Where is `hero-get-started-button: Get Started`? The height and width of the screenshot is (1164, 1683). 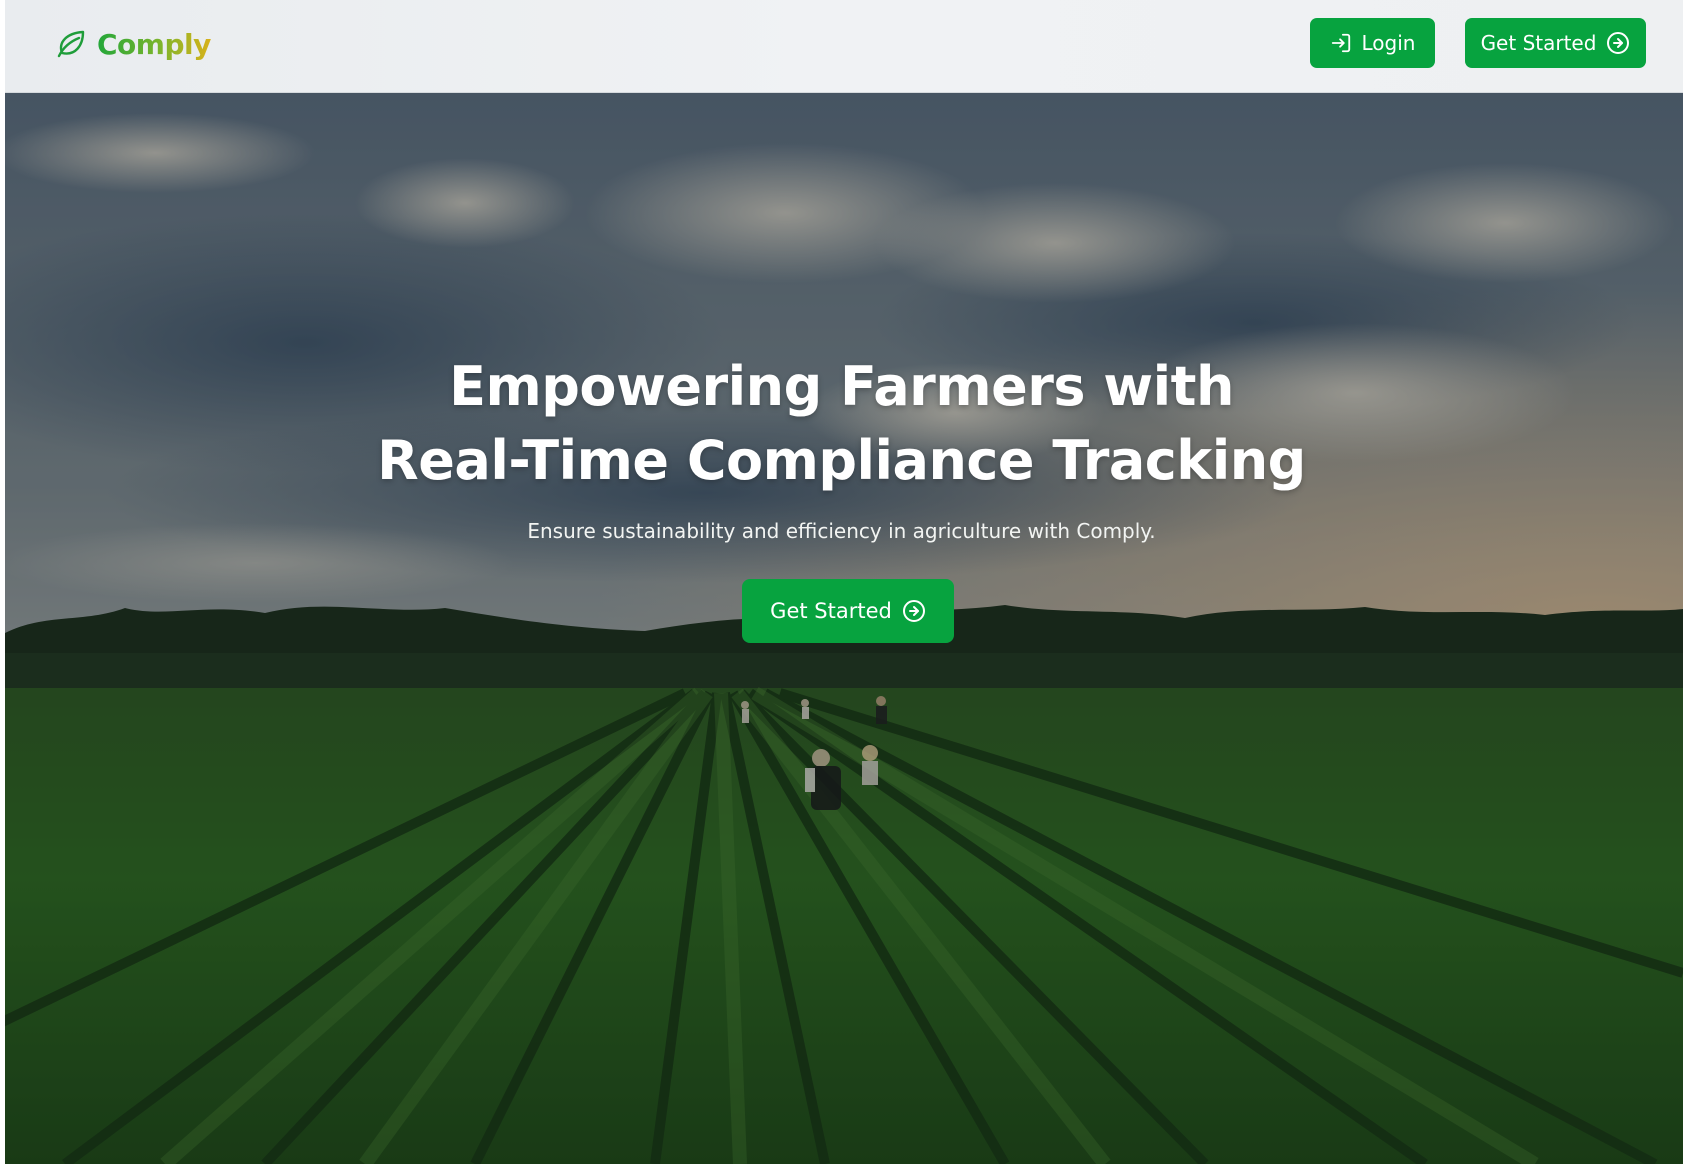
hero-get-started-button: Get Started is located at coordinates (848, 611).